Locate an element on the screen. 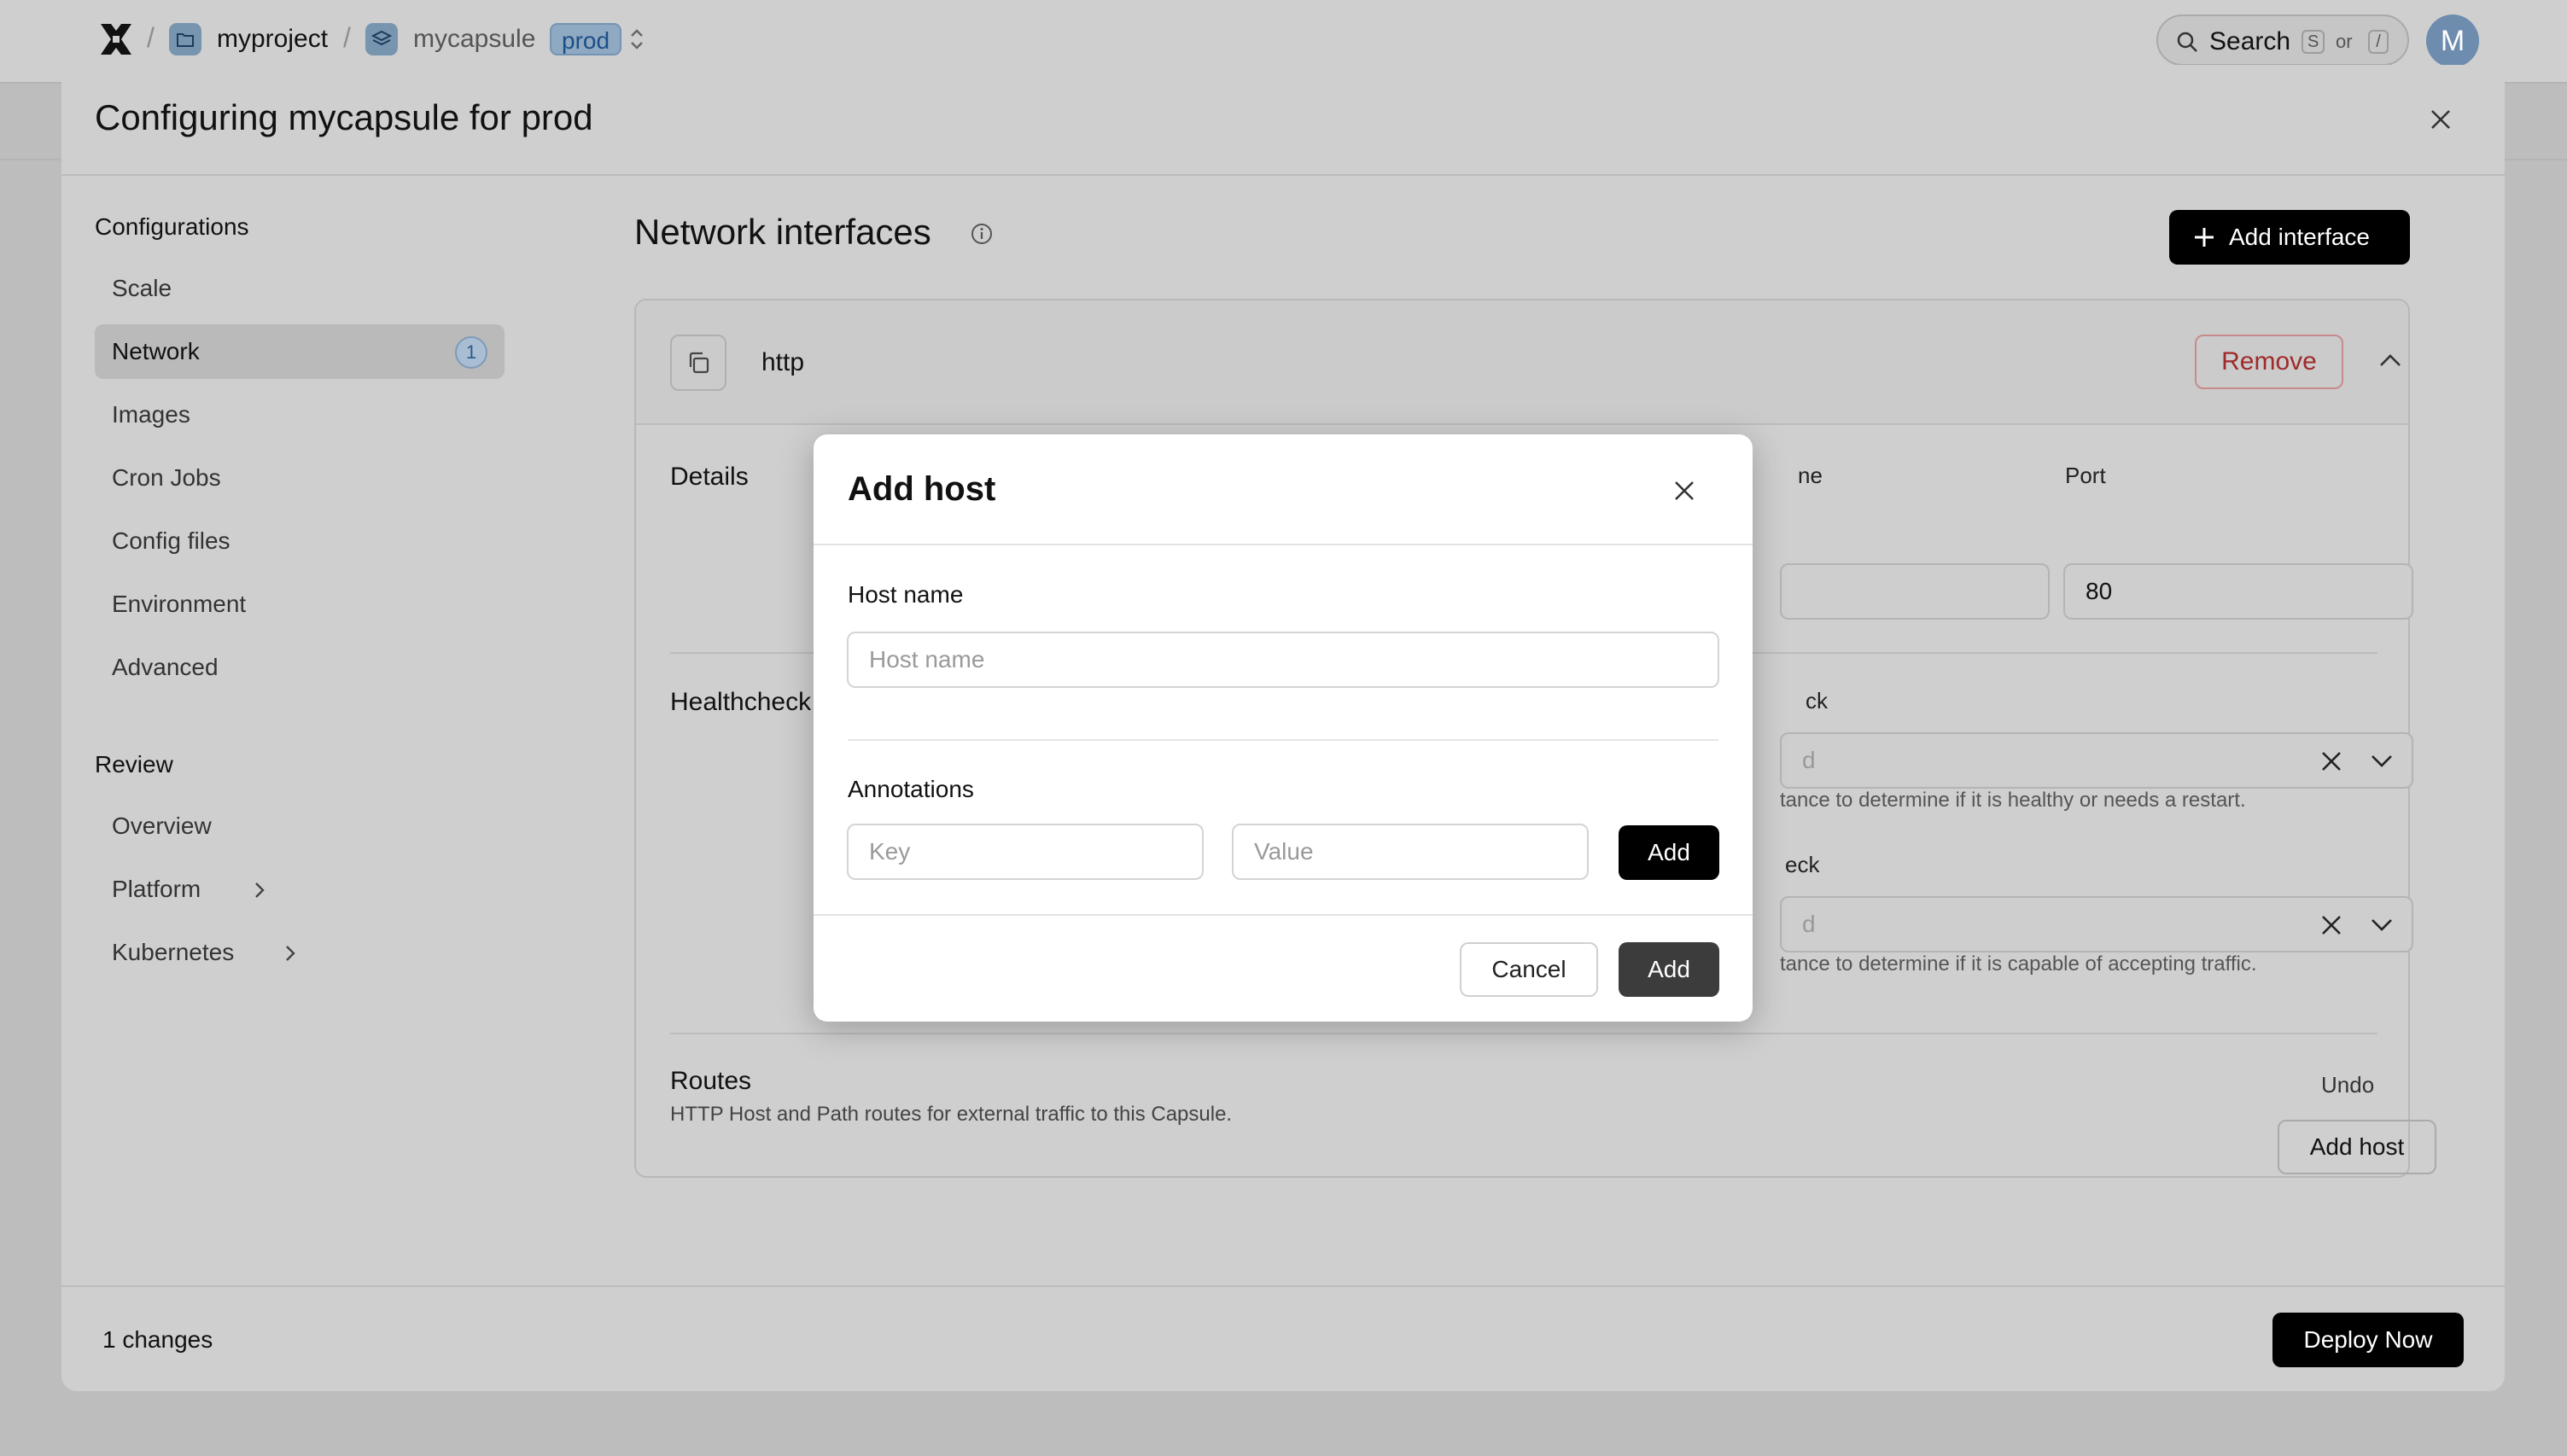  sidebar-item-environment: Environment is located at coordinates (300, 604).